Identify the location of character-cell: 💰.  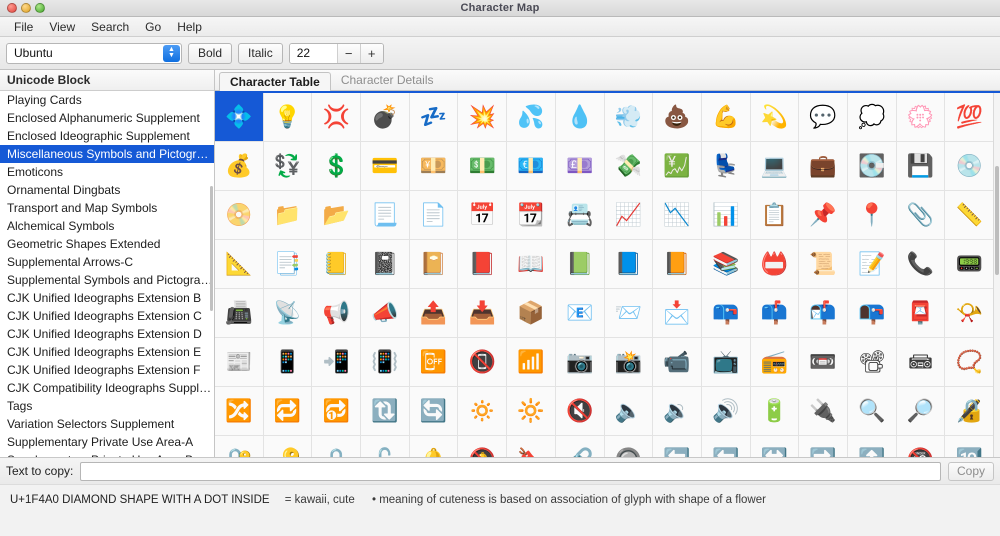
(239, 166).